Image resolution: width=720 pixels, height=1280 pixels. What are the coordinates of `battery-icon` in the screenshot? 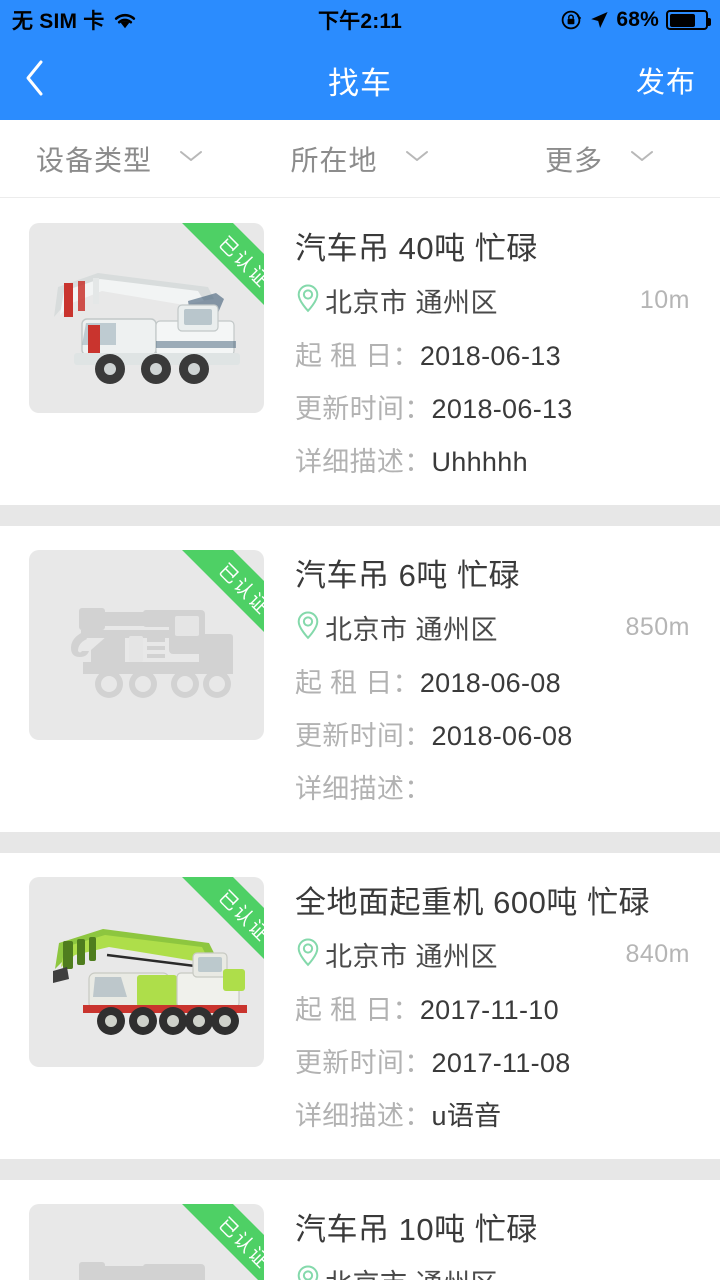 It's located at (688, 20).